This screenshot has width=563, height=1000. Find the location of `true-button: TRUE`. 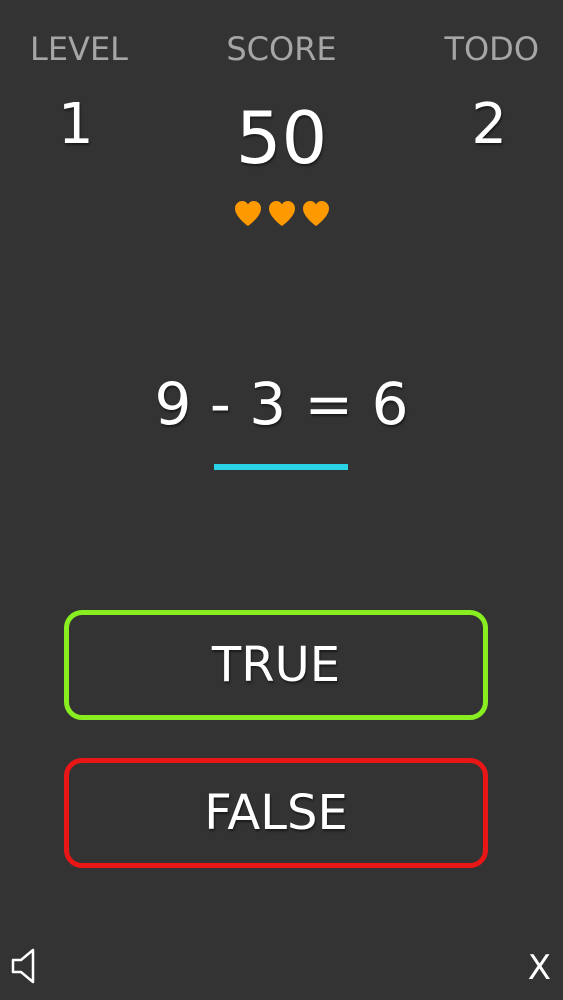

true-button: TRUE is located at coordinates (276, 665).